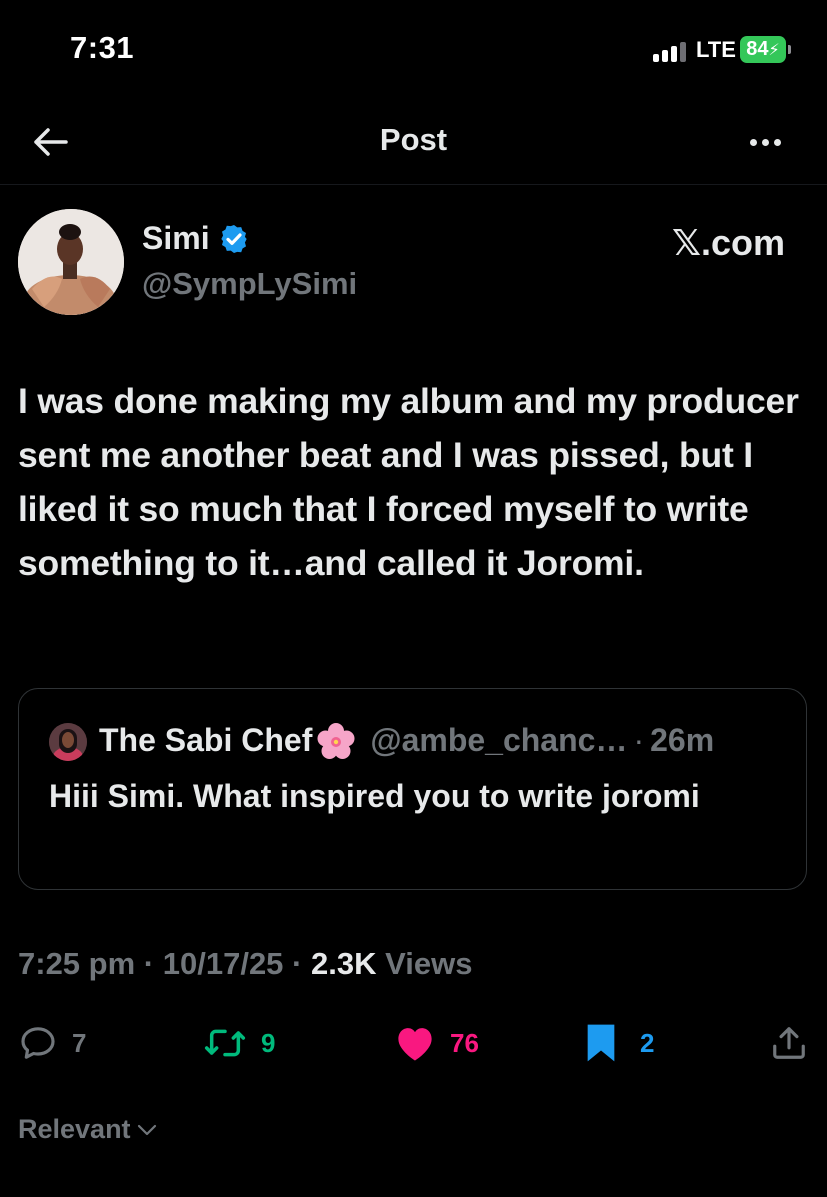 The image size is (827, 1197). What do you see at coordinates (336, 741) in the screenshot?
I see `cherry-blossom-icon` at bounding box center [336, 741].